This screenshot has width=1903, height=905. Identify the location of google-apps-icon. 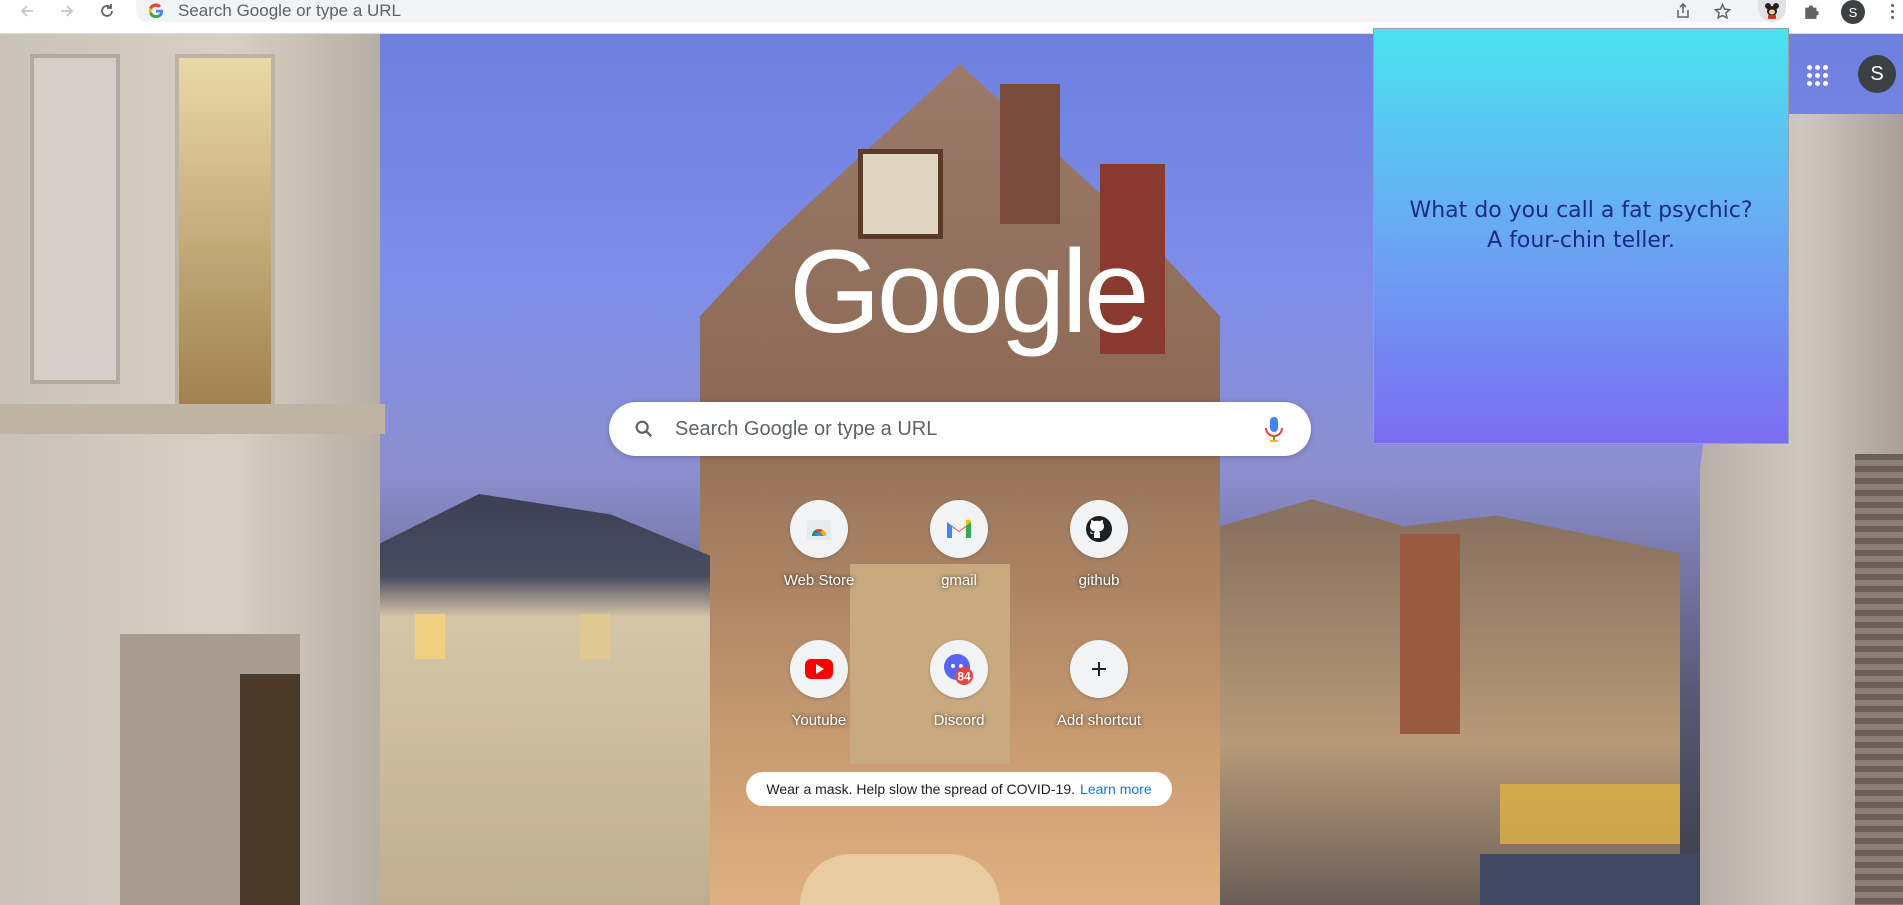
(1817, 75).